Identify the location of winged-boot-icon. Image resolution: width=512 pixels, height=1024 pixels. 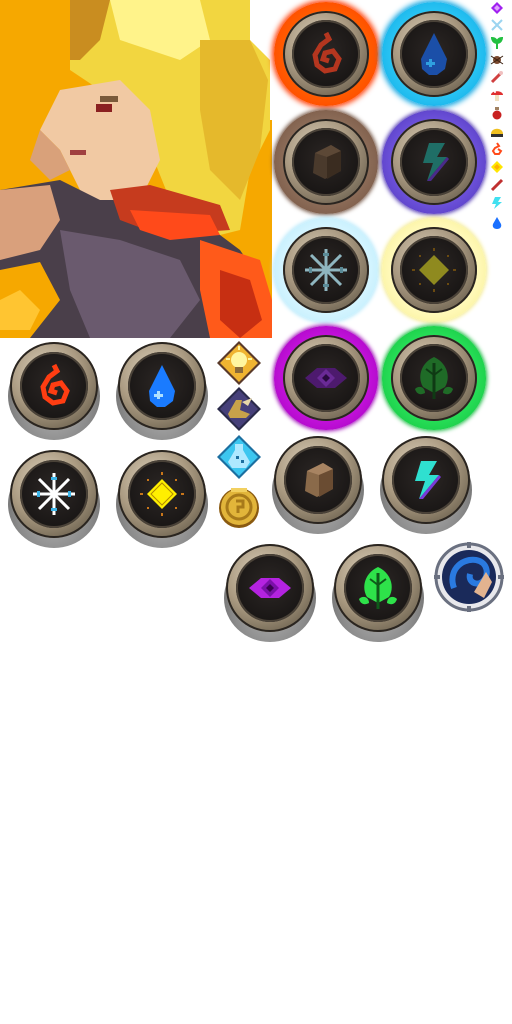
(239, 409).